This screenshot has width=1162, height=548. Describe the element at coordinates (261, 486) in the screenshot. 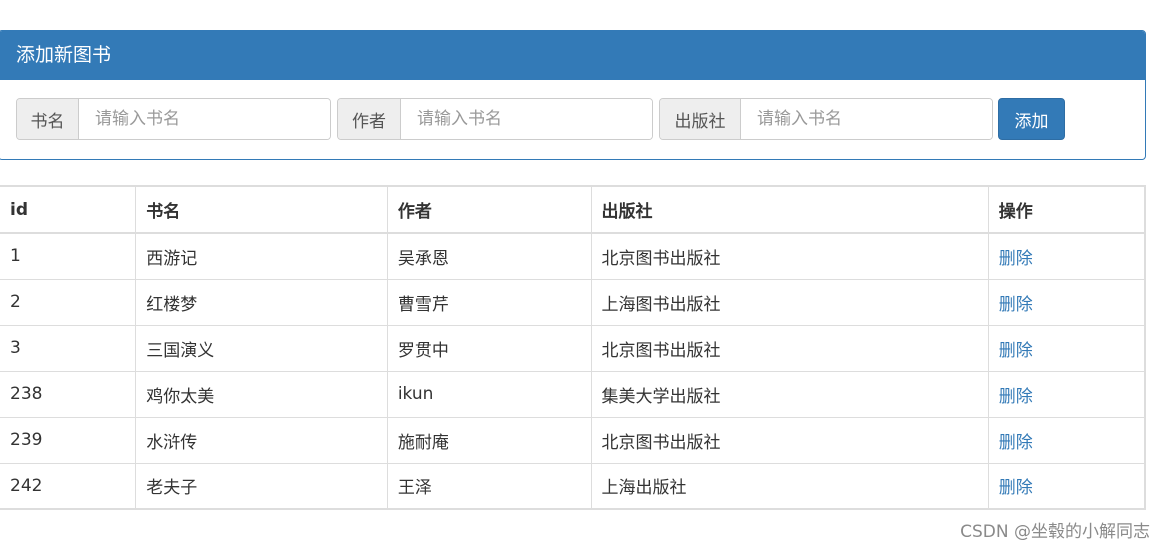

I see `cell-book-name: 老夫子` at that location.